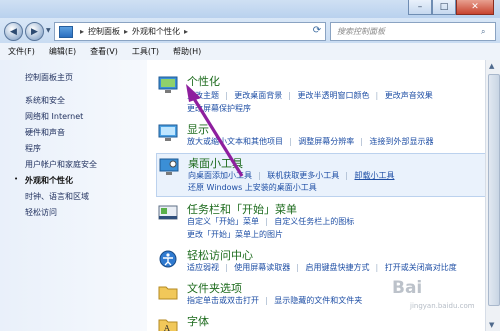  I want to click on category-title: 文件夹选项, so click(214, 288).